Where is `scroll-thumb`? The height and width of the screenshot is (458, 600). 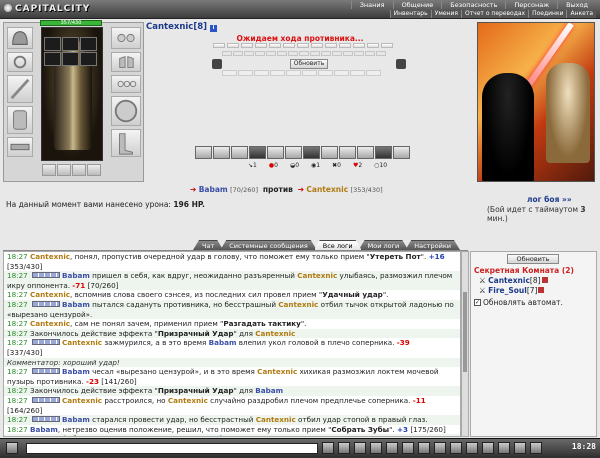 scroll-thumb is located at coordinates (465, 332).